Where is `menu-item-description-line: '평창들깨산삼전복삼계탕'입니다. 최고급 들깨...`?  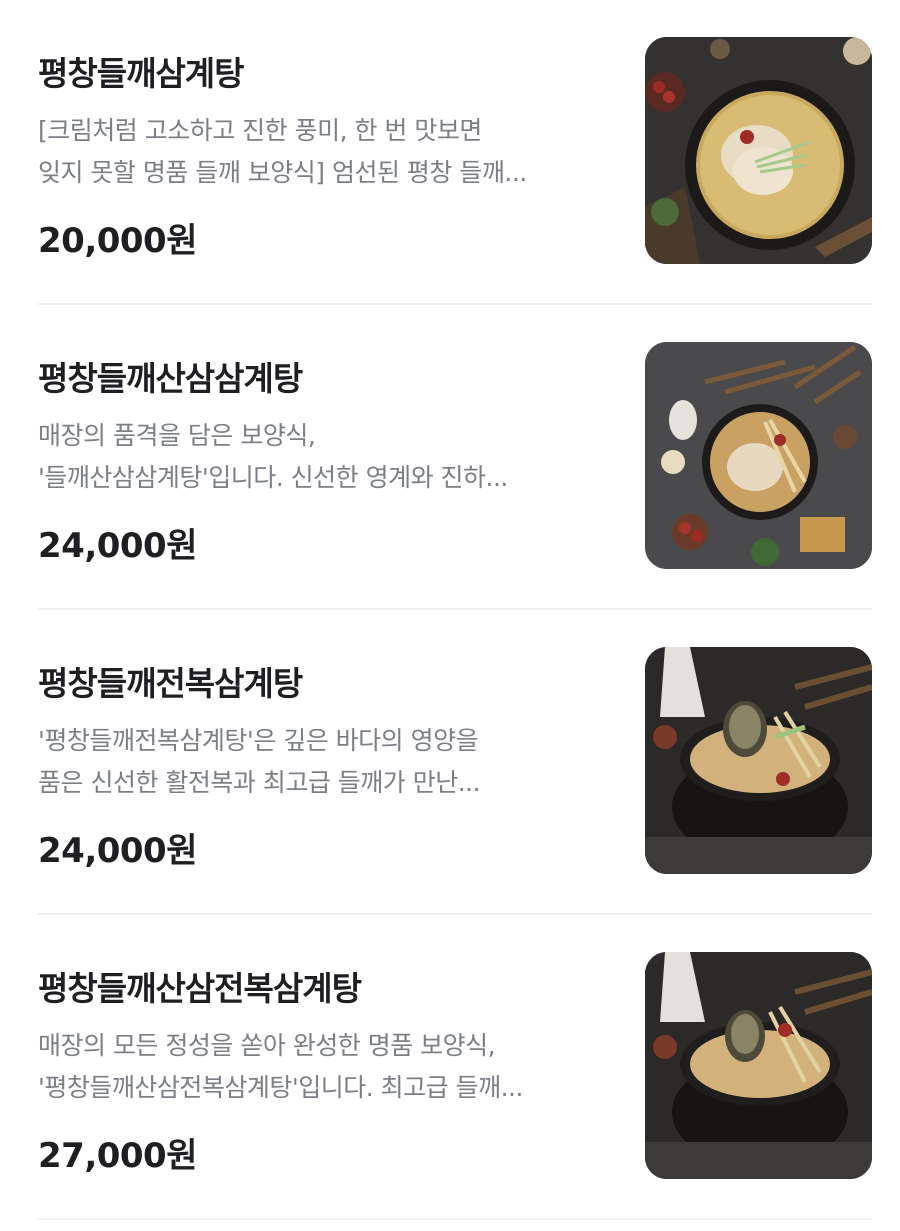 menu-item-description-line: '평창들깨산삼전복삼계탕'입니다. 최고급 들깨... is located at coordinates (280, 1087).